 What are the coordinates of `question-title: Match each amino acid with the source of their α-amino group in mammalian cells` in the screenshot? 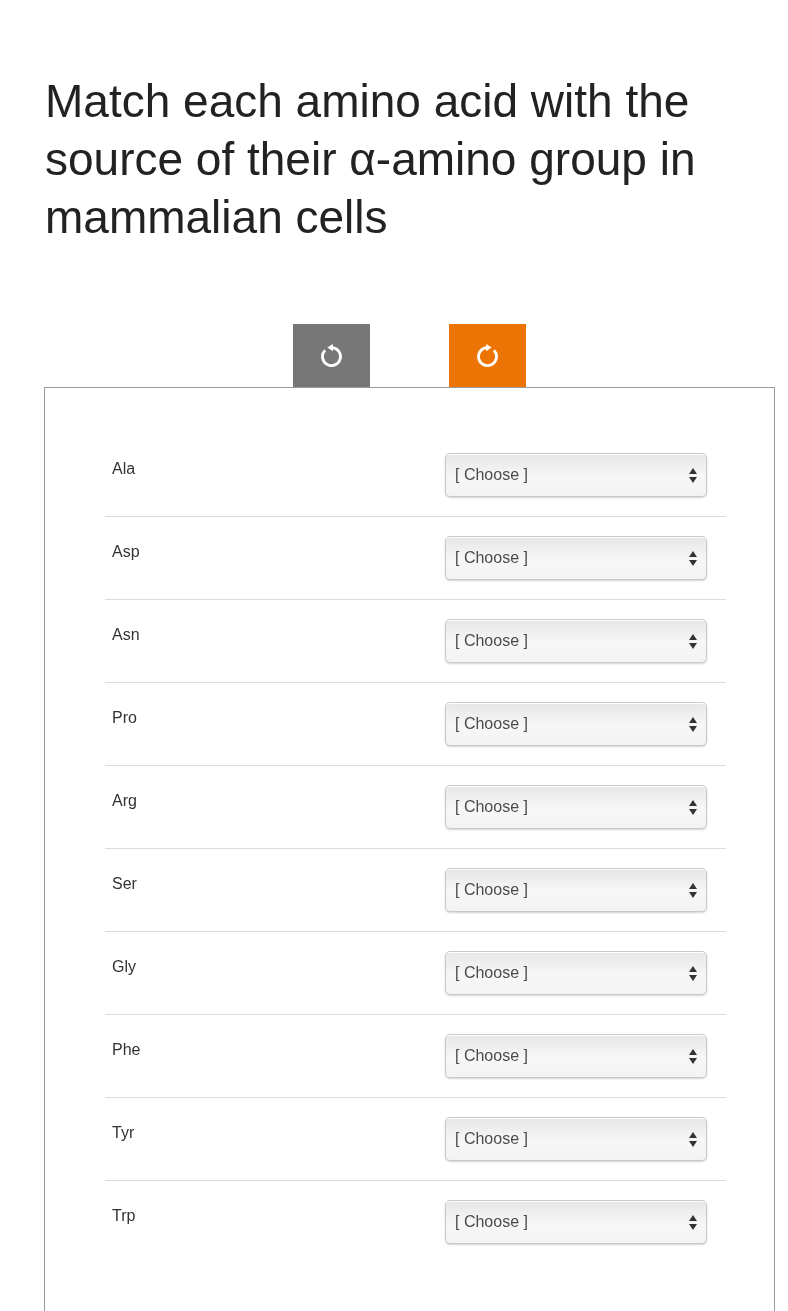 It's located at (371, 159).